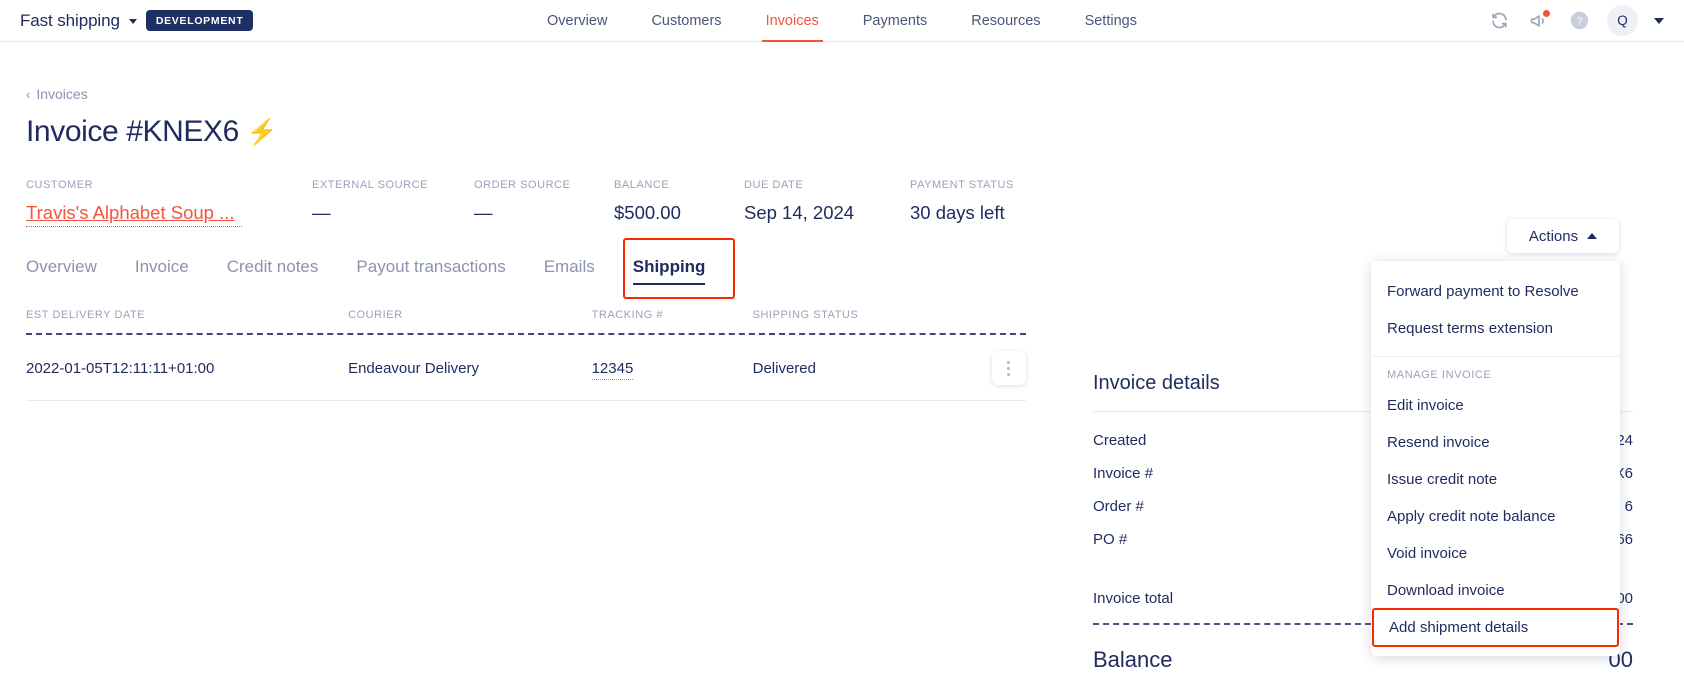 The height and width of the screenshot is (677, 1684). What do you see at coordinates (70, 20) in the screenshot?
I see `brand-name: Fast shipping` at bounding box center [70, 20].